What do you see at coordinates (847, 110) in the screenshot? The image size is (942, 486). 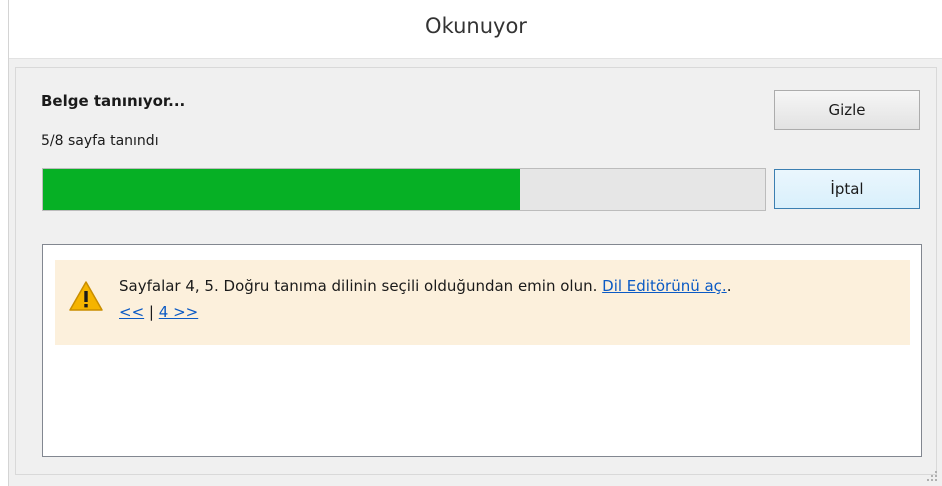 I see `hide-button: Gizle` at bounding box center [847, 110].